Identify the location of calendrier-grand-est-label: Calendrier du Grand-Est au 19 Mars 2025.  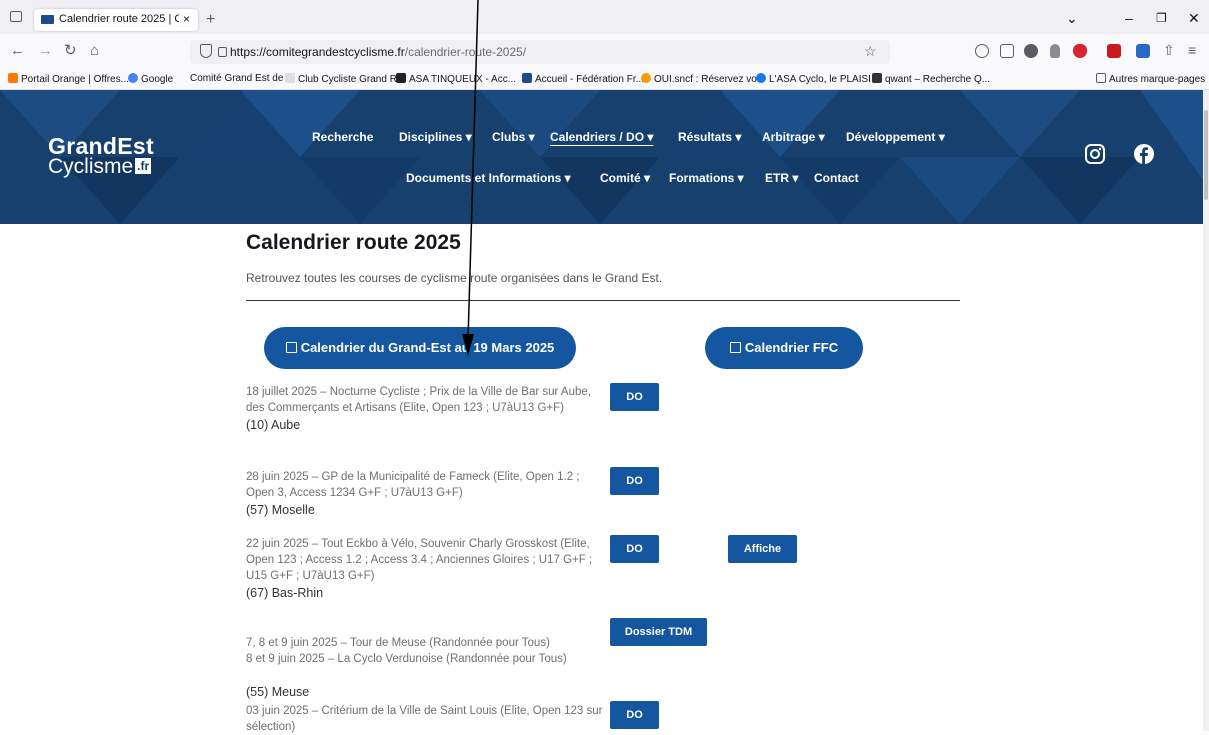
(427, 347).